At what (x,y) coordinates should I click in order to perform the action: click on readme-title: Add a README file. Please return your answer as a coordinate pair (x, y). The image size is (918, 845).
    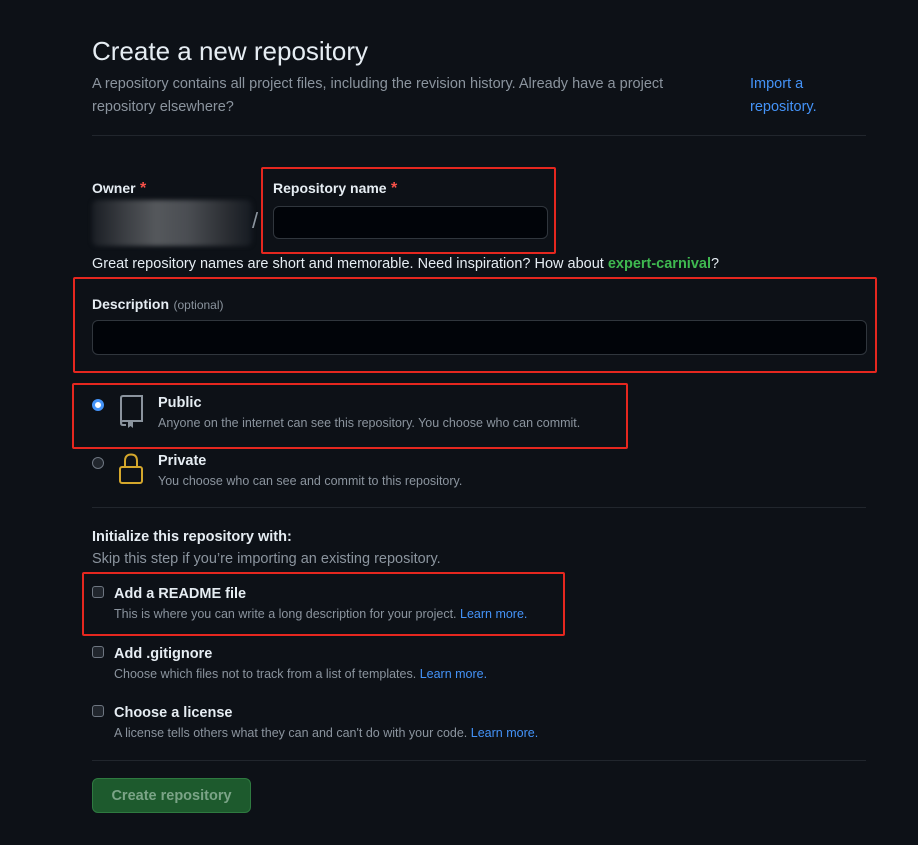
    Looking at the image, I should click on (180, 594).